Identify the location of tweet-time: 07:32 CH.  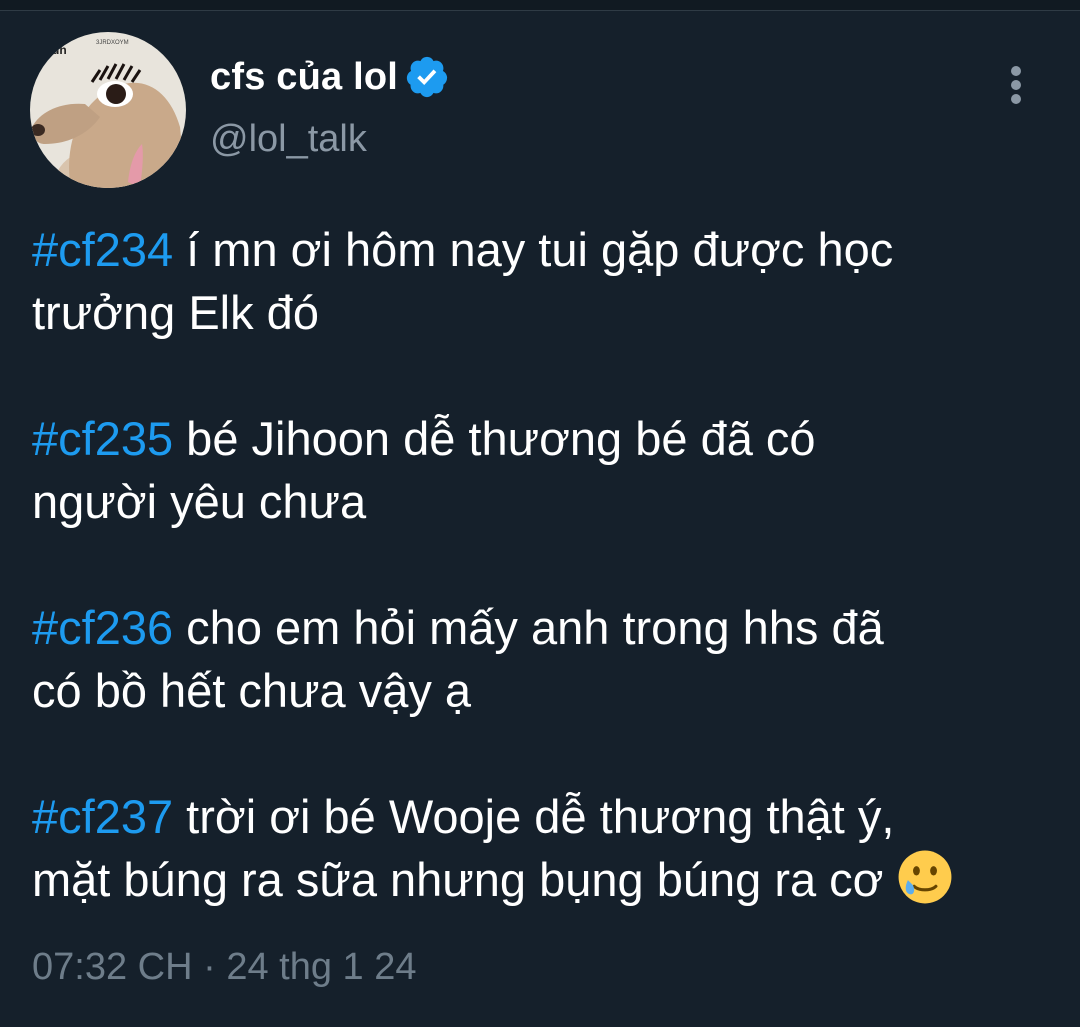
(112, 967).